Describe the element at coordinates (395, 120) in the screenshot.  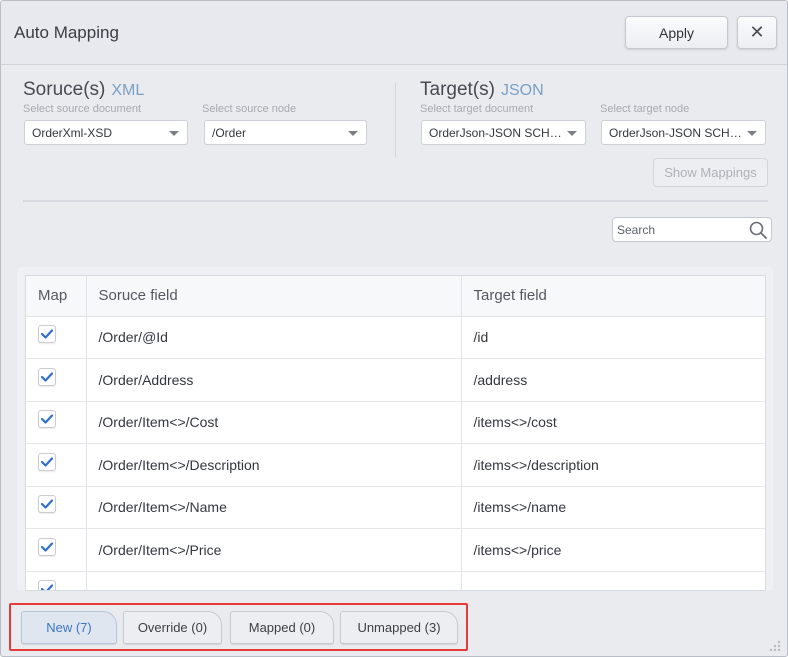
I see `section-divider` at that location.